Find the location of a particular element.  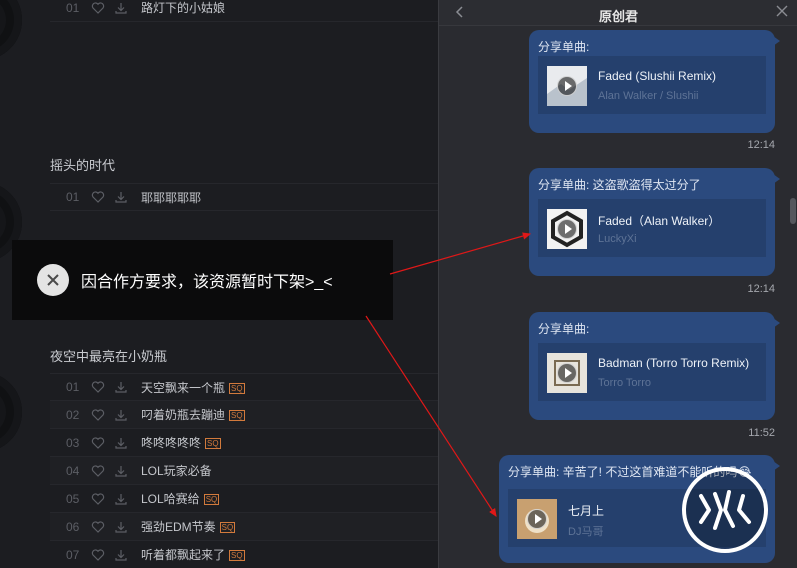

song-row: 07 听着都飘起来了 SQ is located at coordinates (244, 554).